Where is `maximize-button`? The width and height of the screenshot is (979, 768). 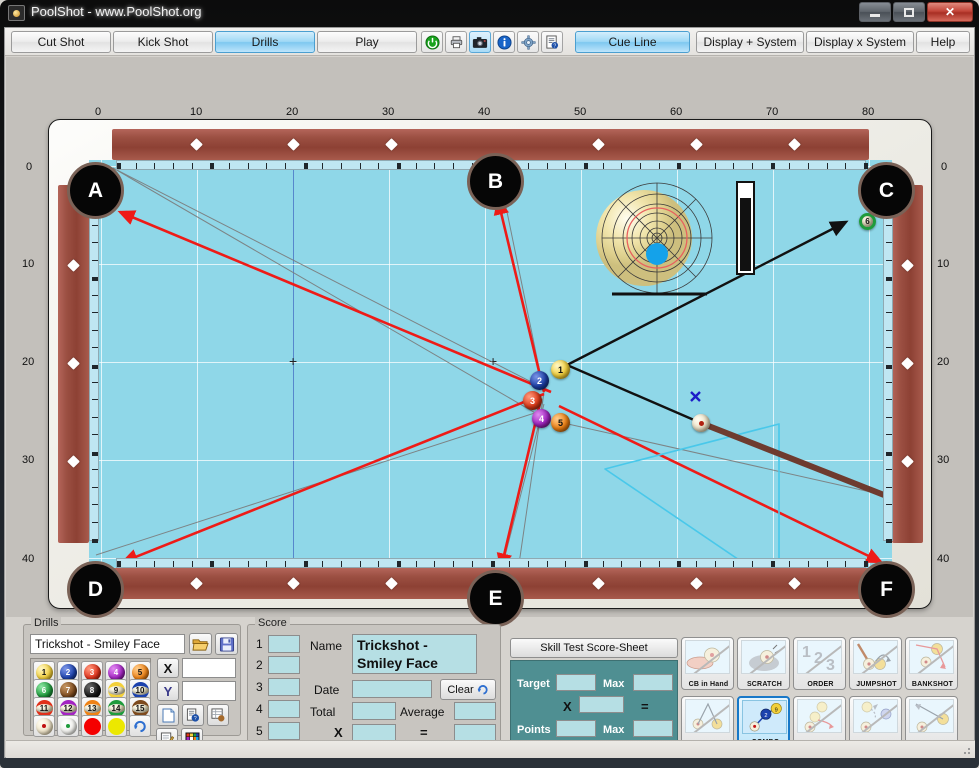 maximize-button is located at coordinates (909, 12).